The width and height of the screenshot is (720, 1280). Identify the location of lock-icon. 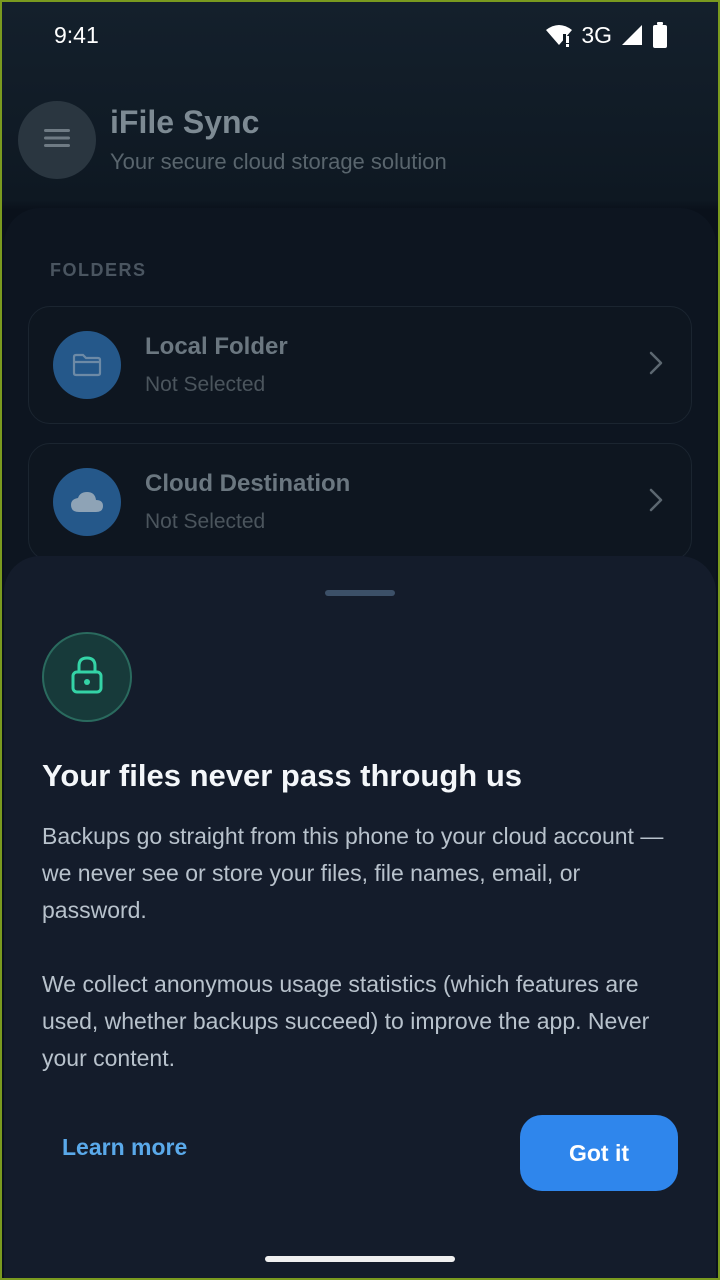
(87, 677).